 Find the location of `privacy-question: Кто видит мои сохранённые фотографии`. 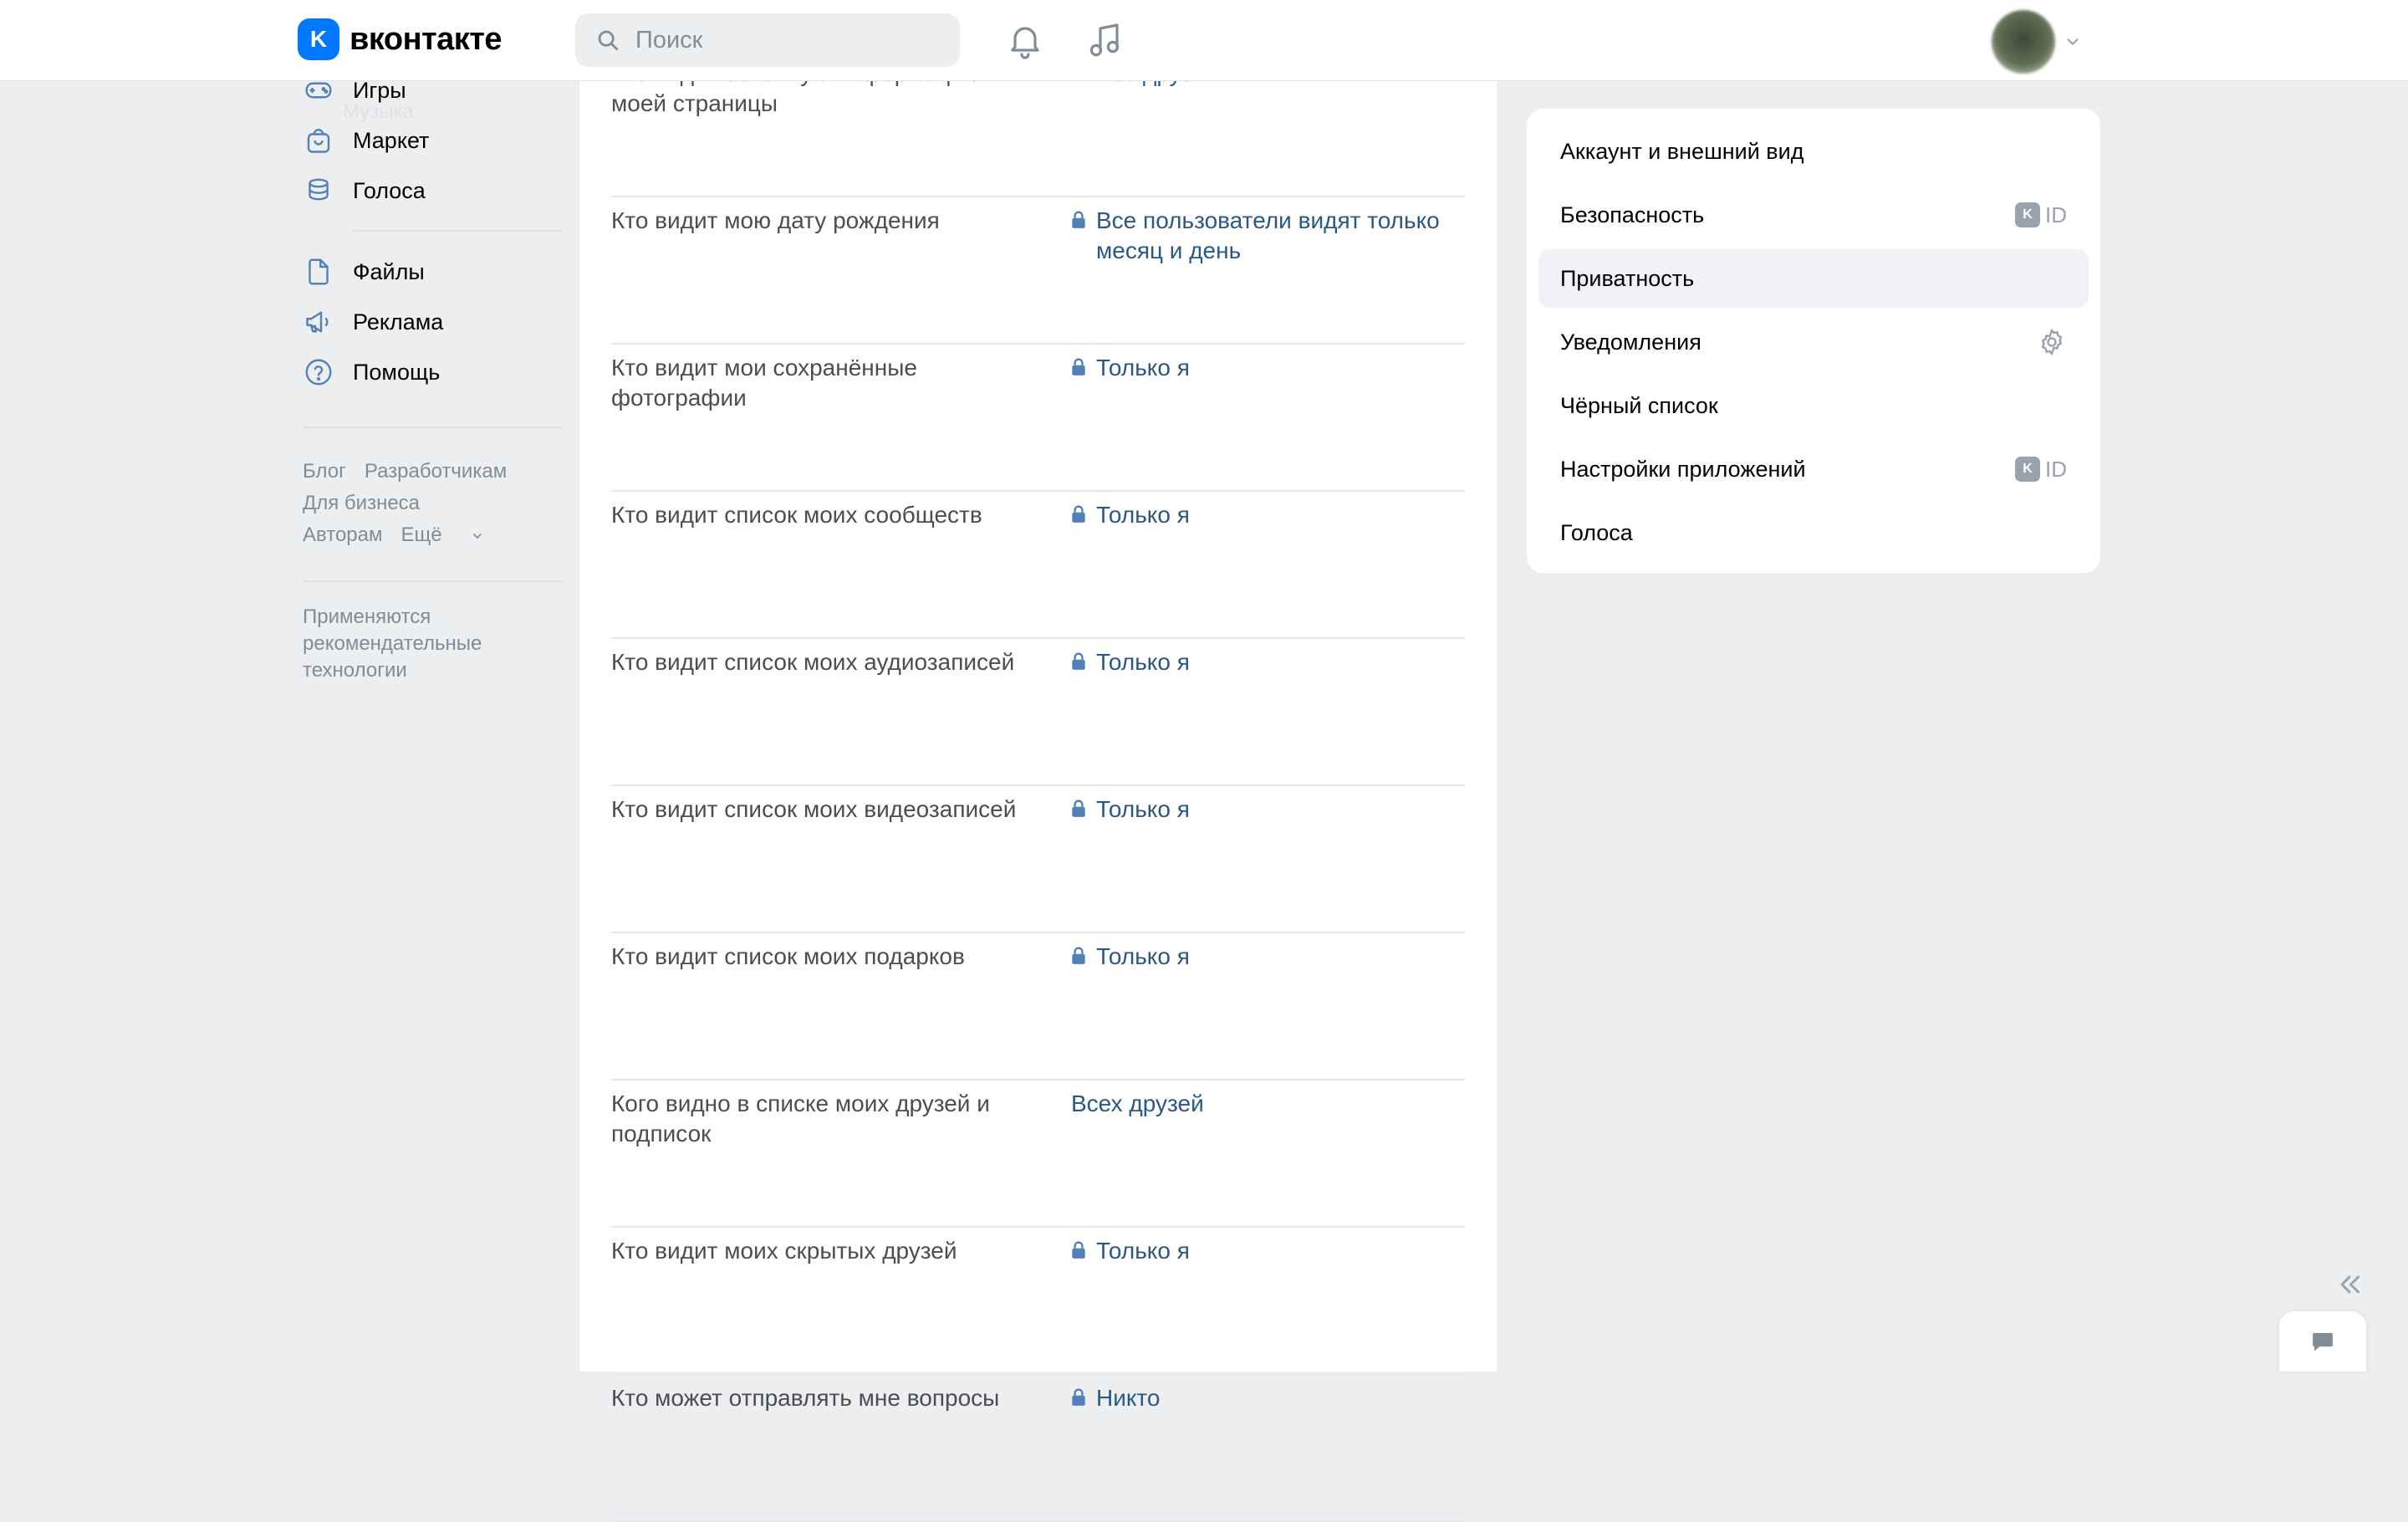

privacy-question: Кто видит мои сохранённые фотографии is located at coordinates (764, 383).